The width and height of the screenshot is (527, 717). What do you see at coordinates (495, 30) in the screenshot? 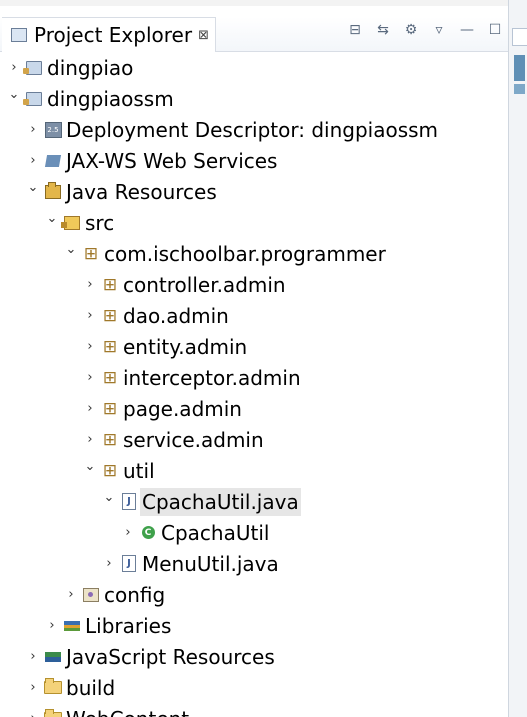
I see `maximize-icon: ☐` at bounding box center [495, 30].